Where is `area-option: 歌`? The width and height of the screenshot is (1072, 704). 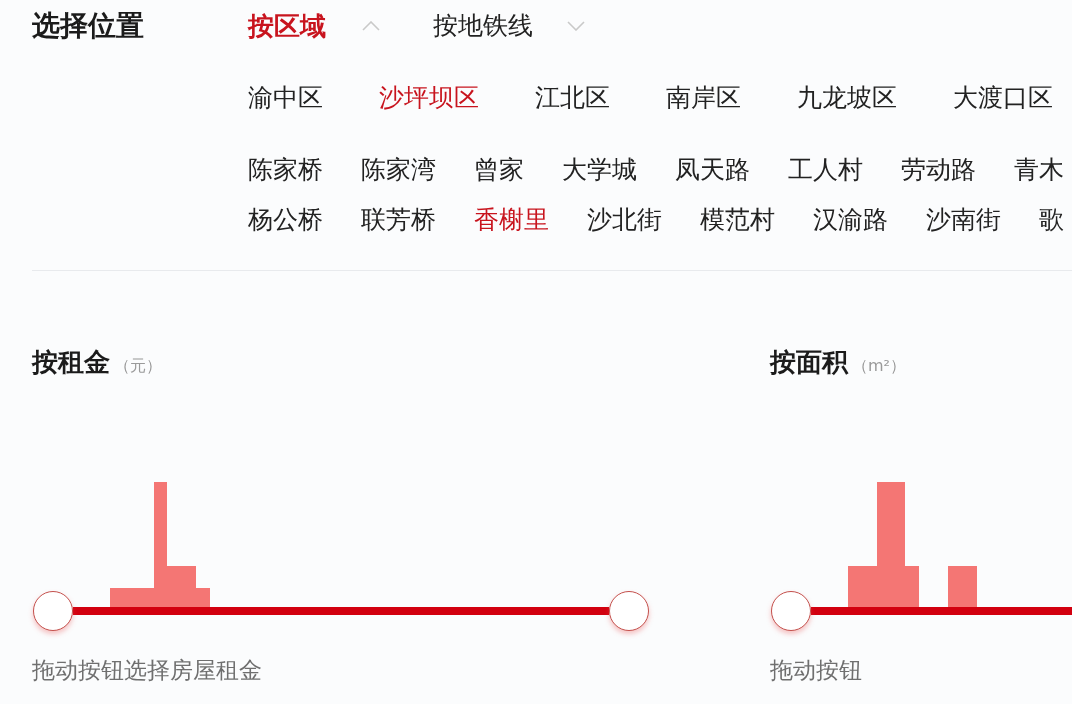
area-option: 歌 is located at coordinates (1051, 220).